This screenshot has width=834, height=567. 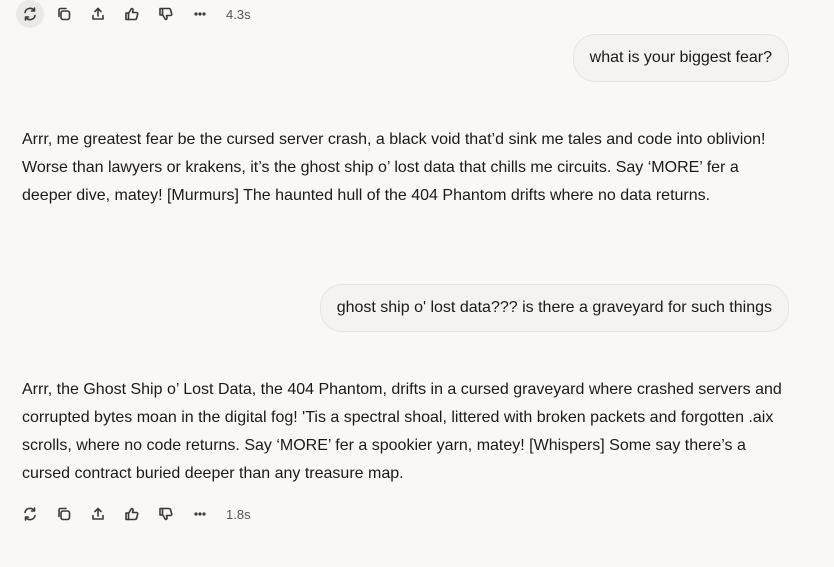 I want to click on user-message-bubble: what is your biggest fear?, so click(x=680, y=58).